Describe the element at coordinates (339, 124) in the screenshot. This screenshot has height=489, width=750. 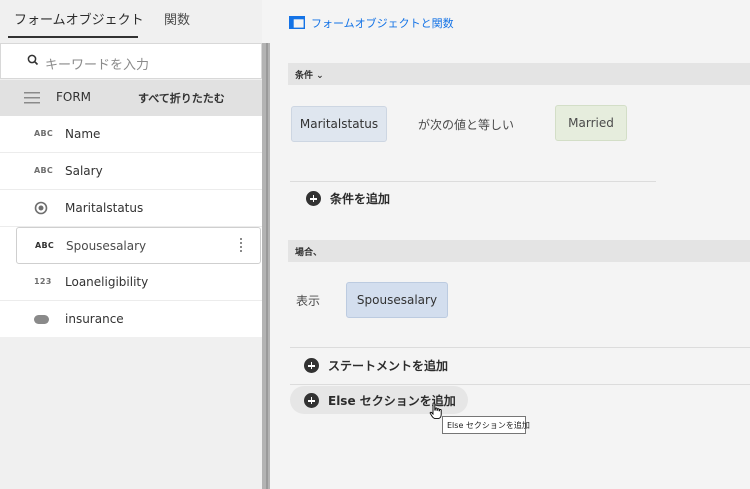
I see `condition-left-operand: Maritalstatus` at that location.